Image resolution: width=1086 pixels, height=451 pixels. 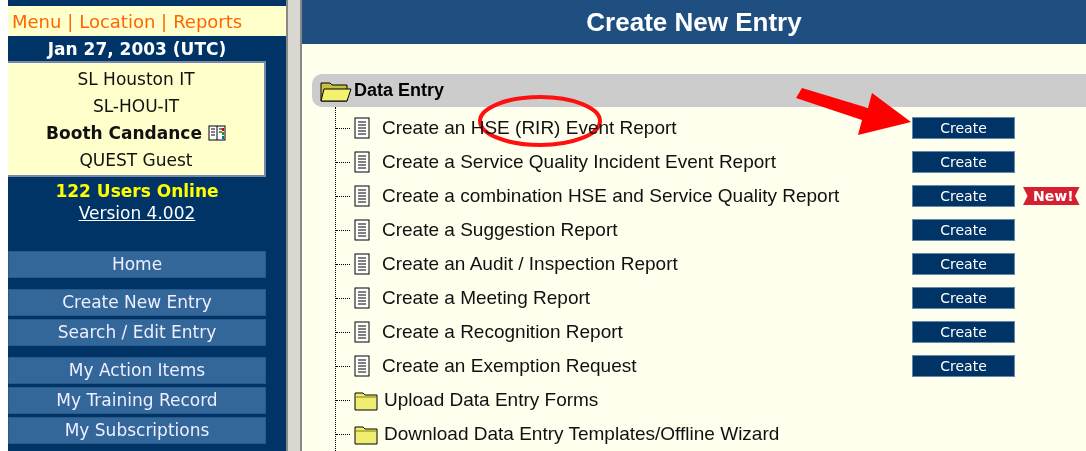 I want to click on user-info-text: QUEST Guest, so click(x=136, y=159).